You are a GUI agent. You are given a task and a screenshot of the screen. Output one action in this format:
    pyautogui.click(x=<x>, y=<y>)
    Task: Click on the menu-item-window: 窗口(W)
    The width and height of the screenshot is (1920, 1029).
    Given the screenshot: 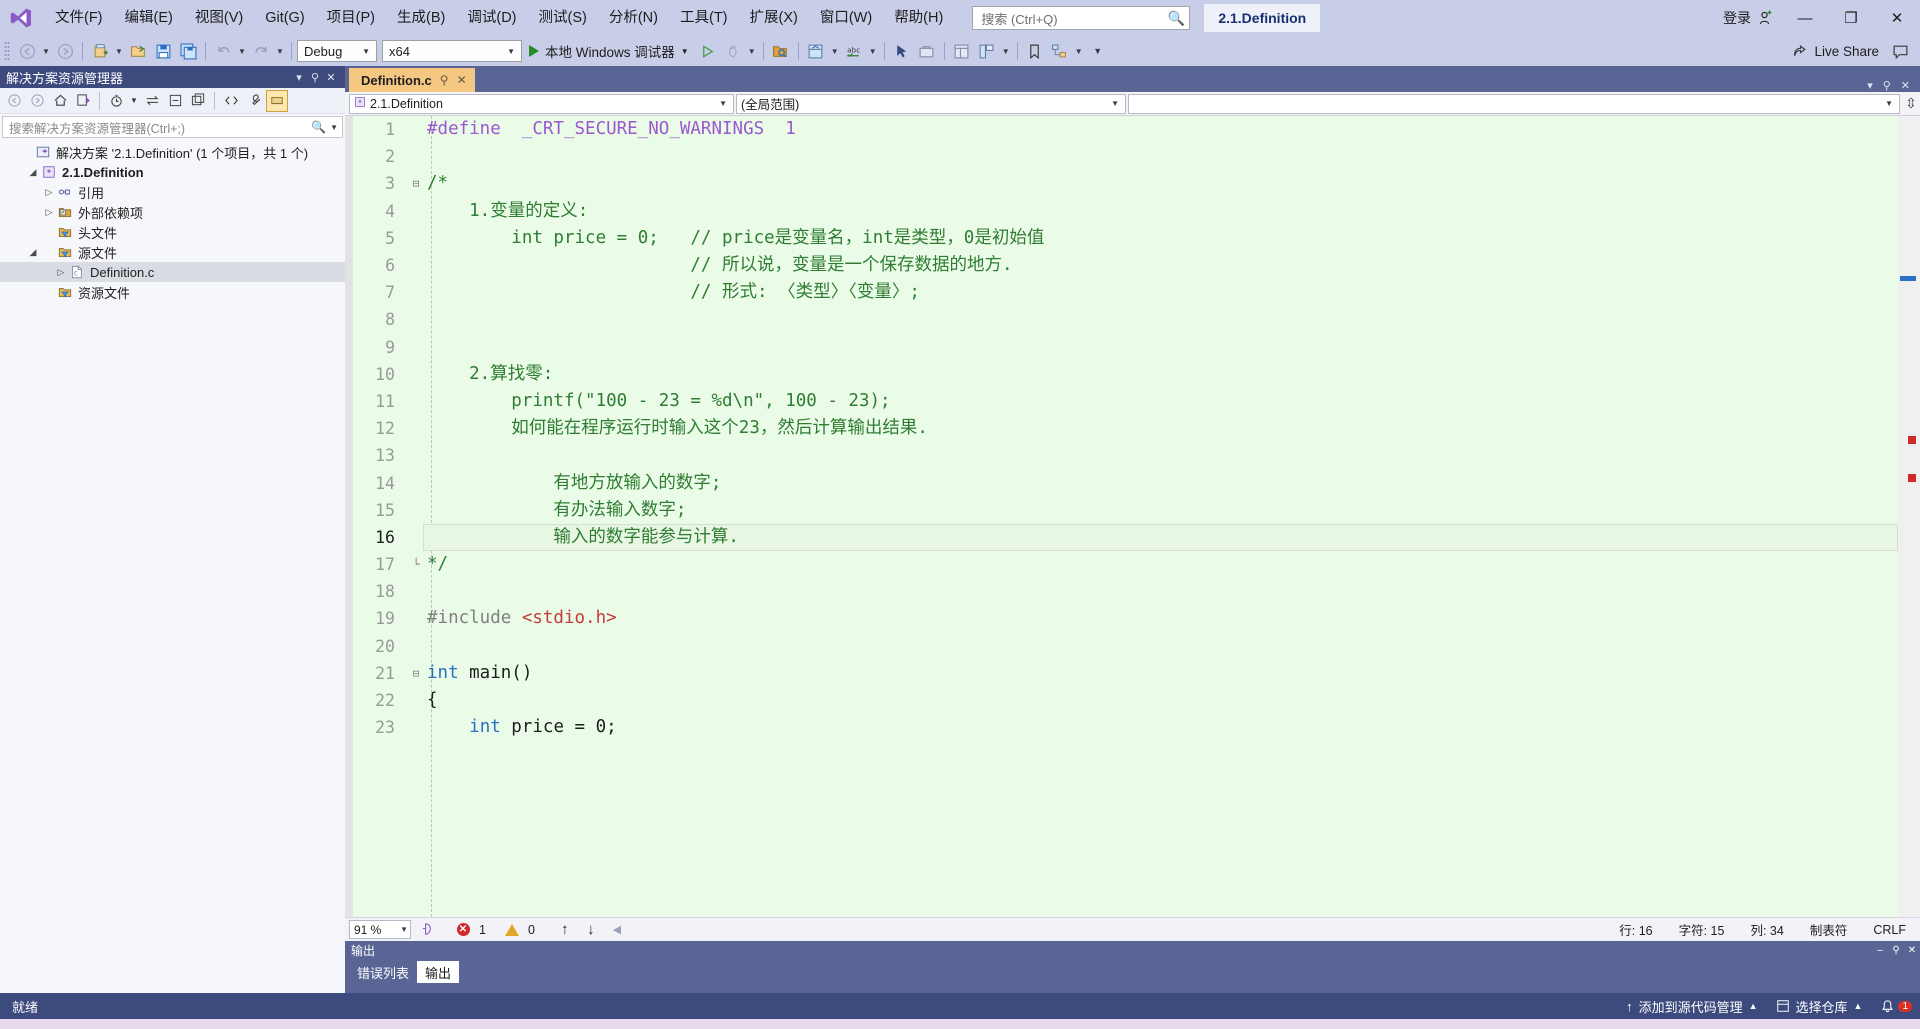 What is the action you would take?
    pyautogui.click(x=846, y=18)
    